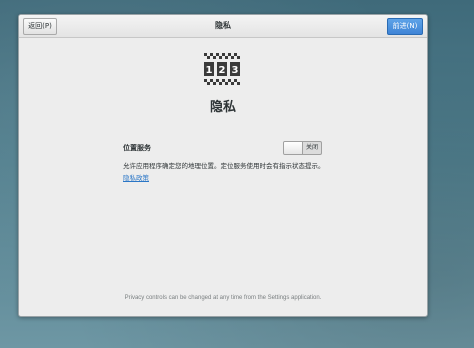 This screenshot has width=474, height=348. Describe the element at coordinates (311, 147) in the screenshot. I see `toggle-state-label: 关闭` at that location.